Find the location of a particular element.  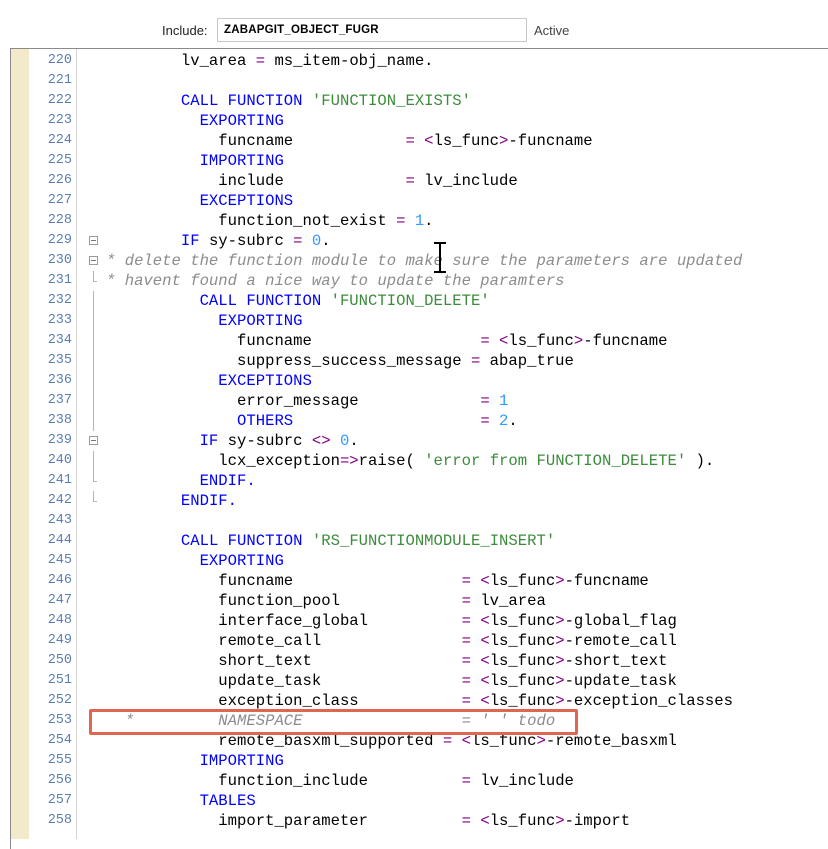

code-token: function_pool is located at coordinates (284, 601).